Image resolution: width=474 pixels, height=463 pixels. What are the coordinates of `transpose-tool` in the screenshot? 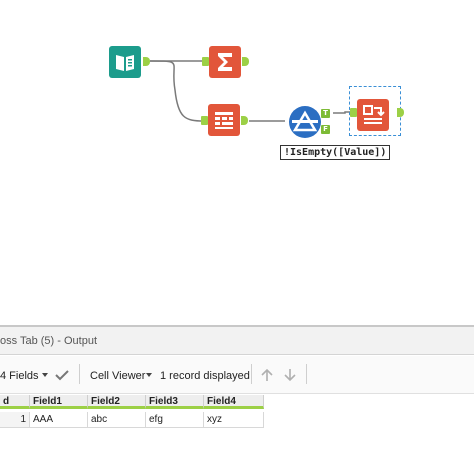 It's located at (373, 115).